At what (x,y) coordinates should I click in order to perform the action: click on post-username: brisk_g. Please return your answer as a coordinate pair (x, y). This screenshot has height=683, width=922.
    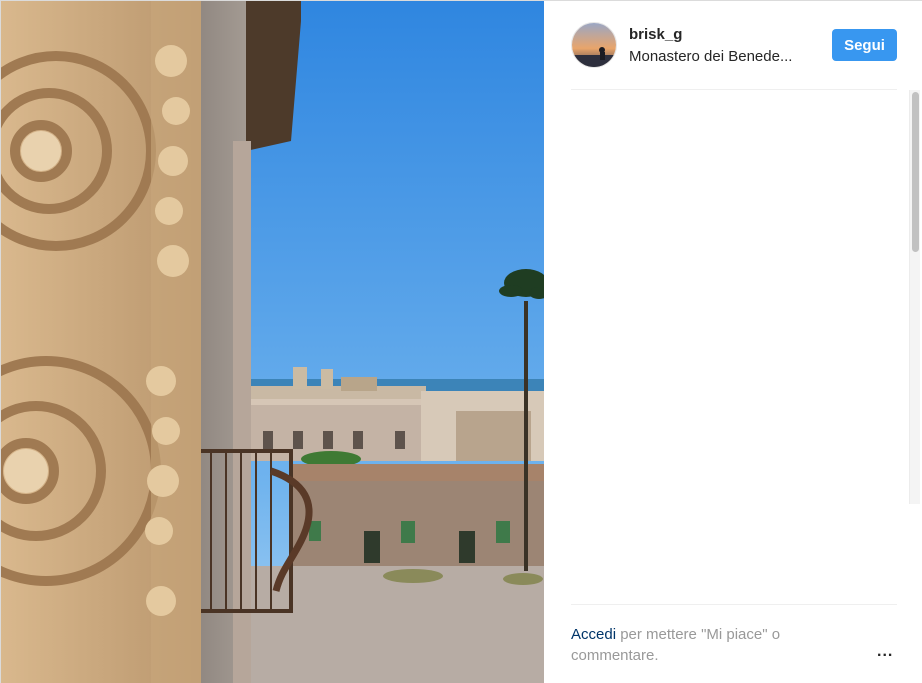
    Looking at the image, I should click on (655, 34).